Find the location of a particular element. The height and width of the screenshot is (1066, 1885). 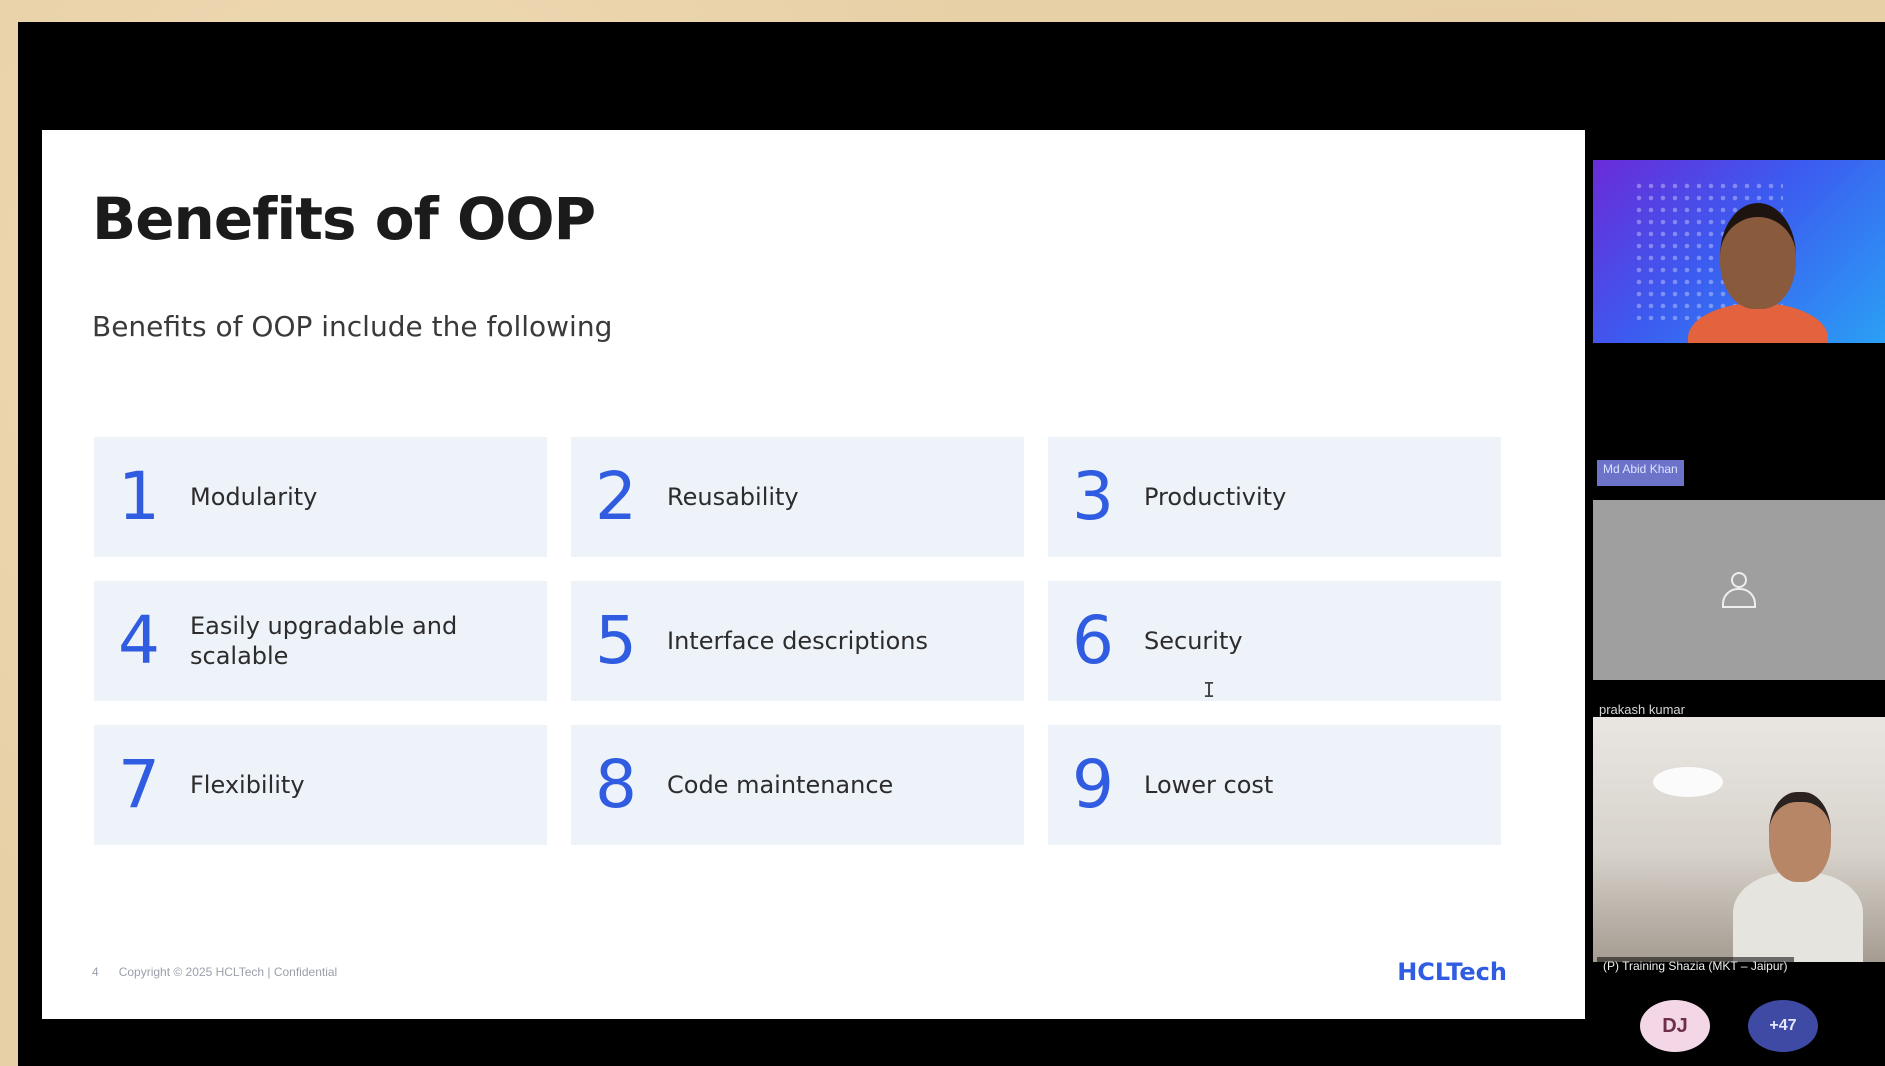

benefit-label: Easily upgradable and scalable is located at coordinates (324, 641).